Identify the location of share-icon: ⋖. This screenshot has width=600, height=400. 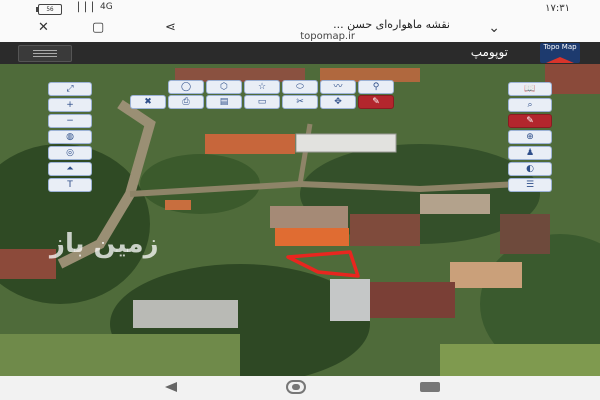
(170, 27).